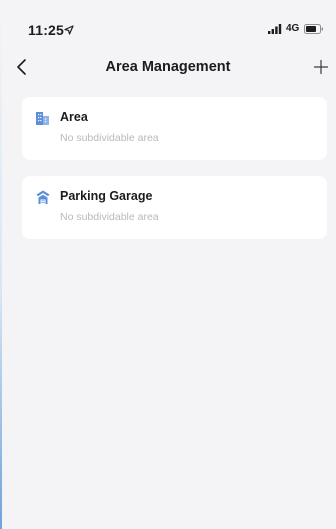  I want to click on add-plus-icon, so click(321, 67).